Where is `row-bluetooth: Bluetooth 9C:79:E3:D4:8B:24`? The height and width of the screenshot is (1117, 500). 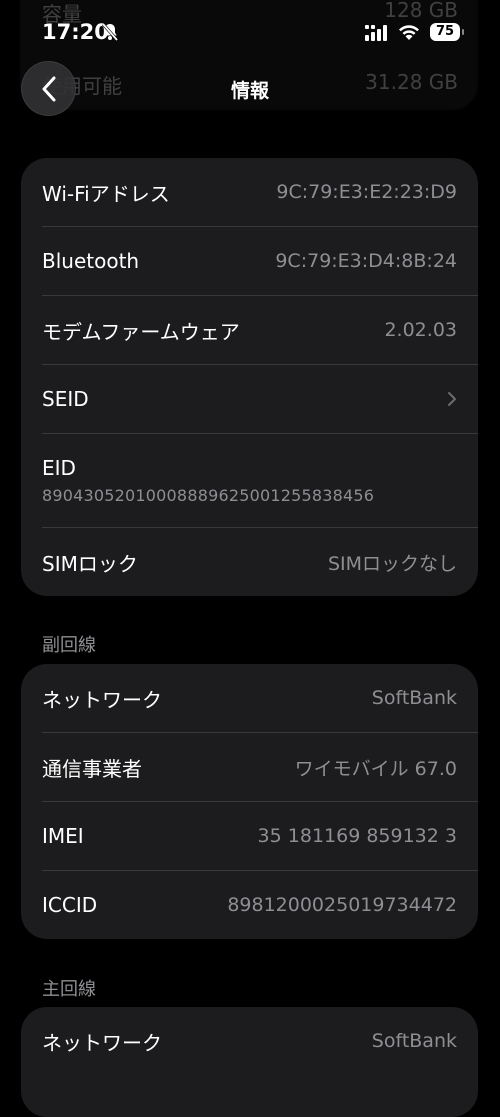 row-bluetooth: Bluetooth 9C:79:E3:D4:8B:24 is located at coordinates (260, 261).